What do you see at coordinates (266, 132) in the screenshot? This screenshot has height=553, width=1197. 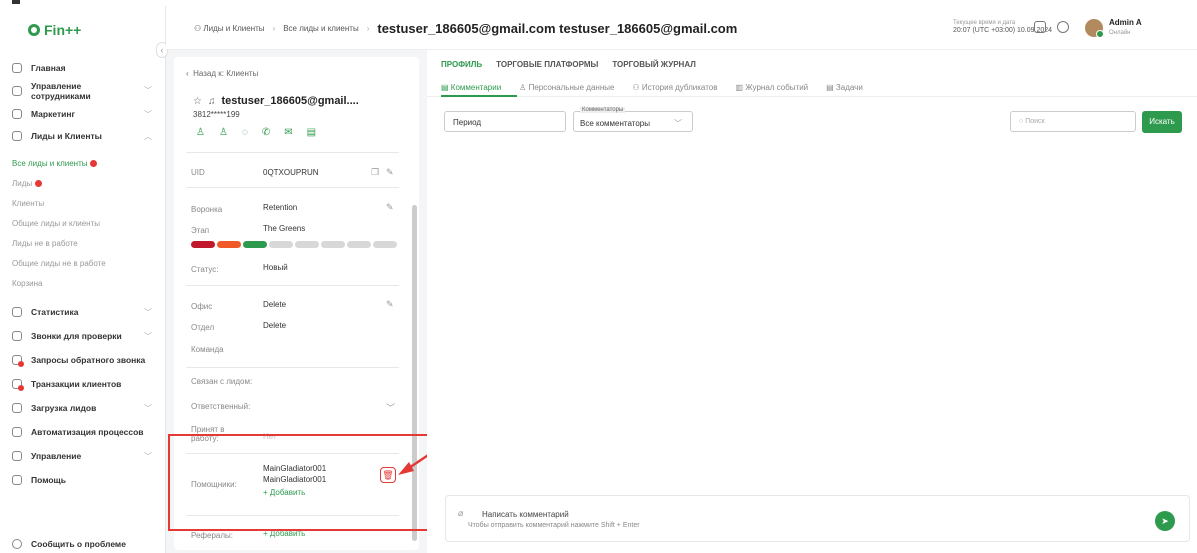 I see `call-icon: ✆` at bounding box center [266, 132].